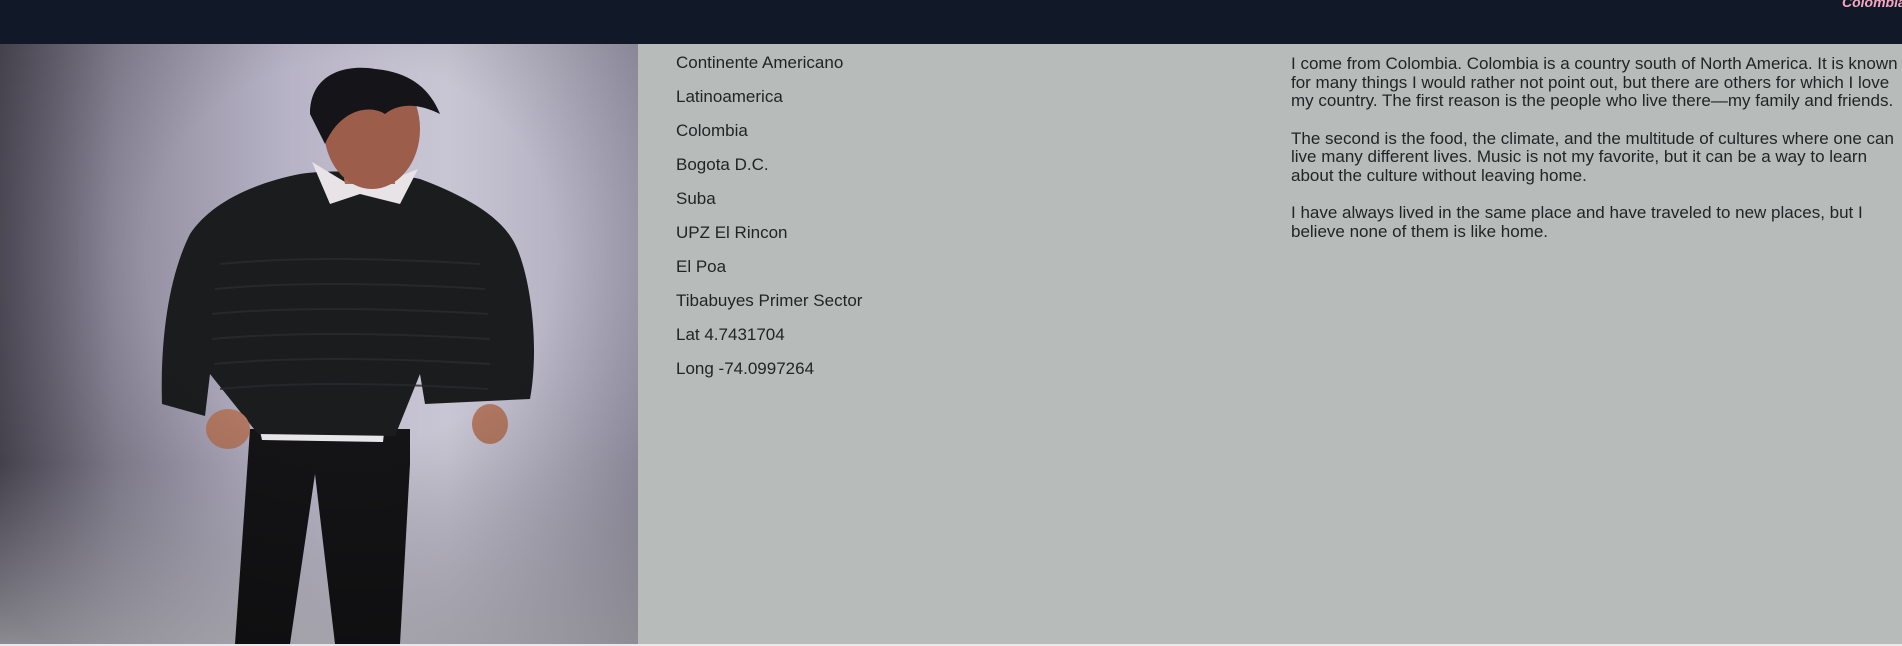  Describe the element at coordinates (951, 22) in the screenshot. I see `top-bar: Colombia` at that location.